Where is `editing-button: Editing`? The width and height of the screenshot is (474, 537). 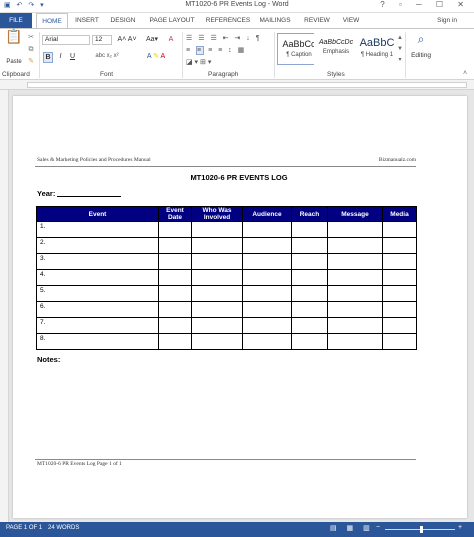 editing-button: Editing is located at coordinates (421, 55).